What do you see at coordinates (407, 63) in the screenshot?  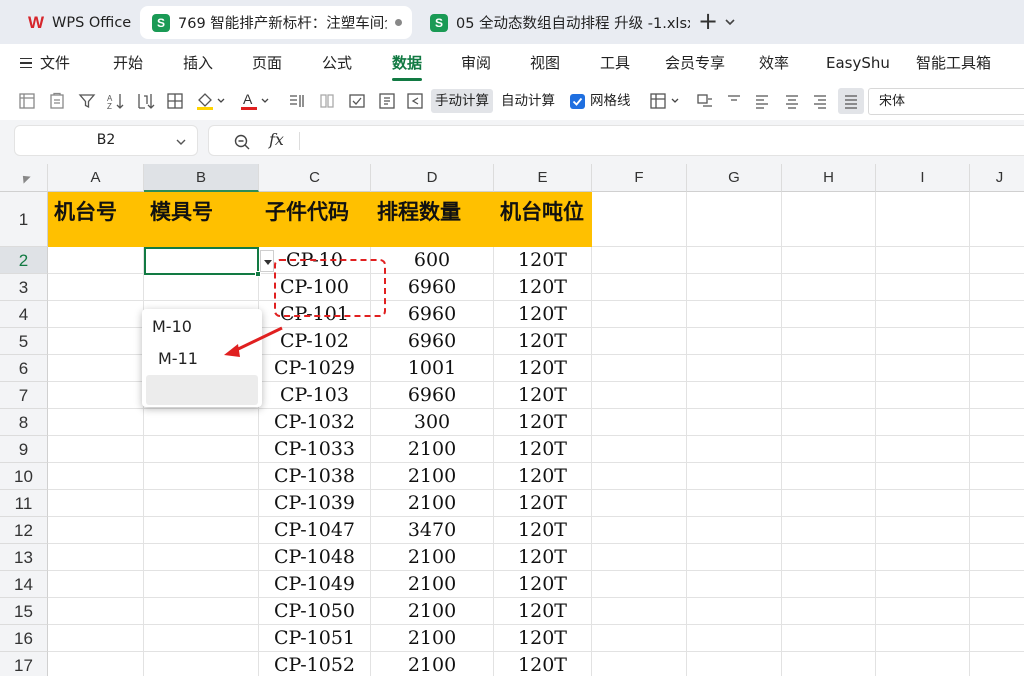 I see `menu-data: 数据` at bounding box center [407, 63].